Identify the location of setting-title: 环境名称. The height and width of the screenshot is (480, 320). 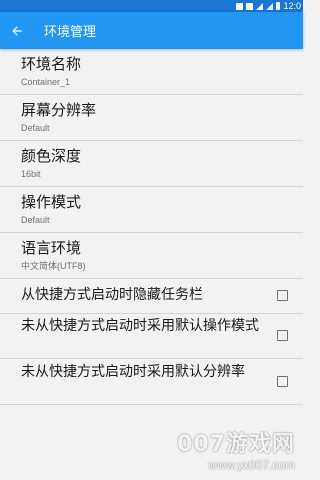
(51, 64).